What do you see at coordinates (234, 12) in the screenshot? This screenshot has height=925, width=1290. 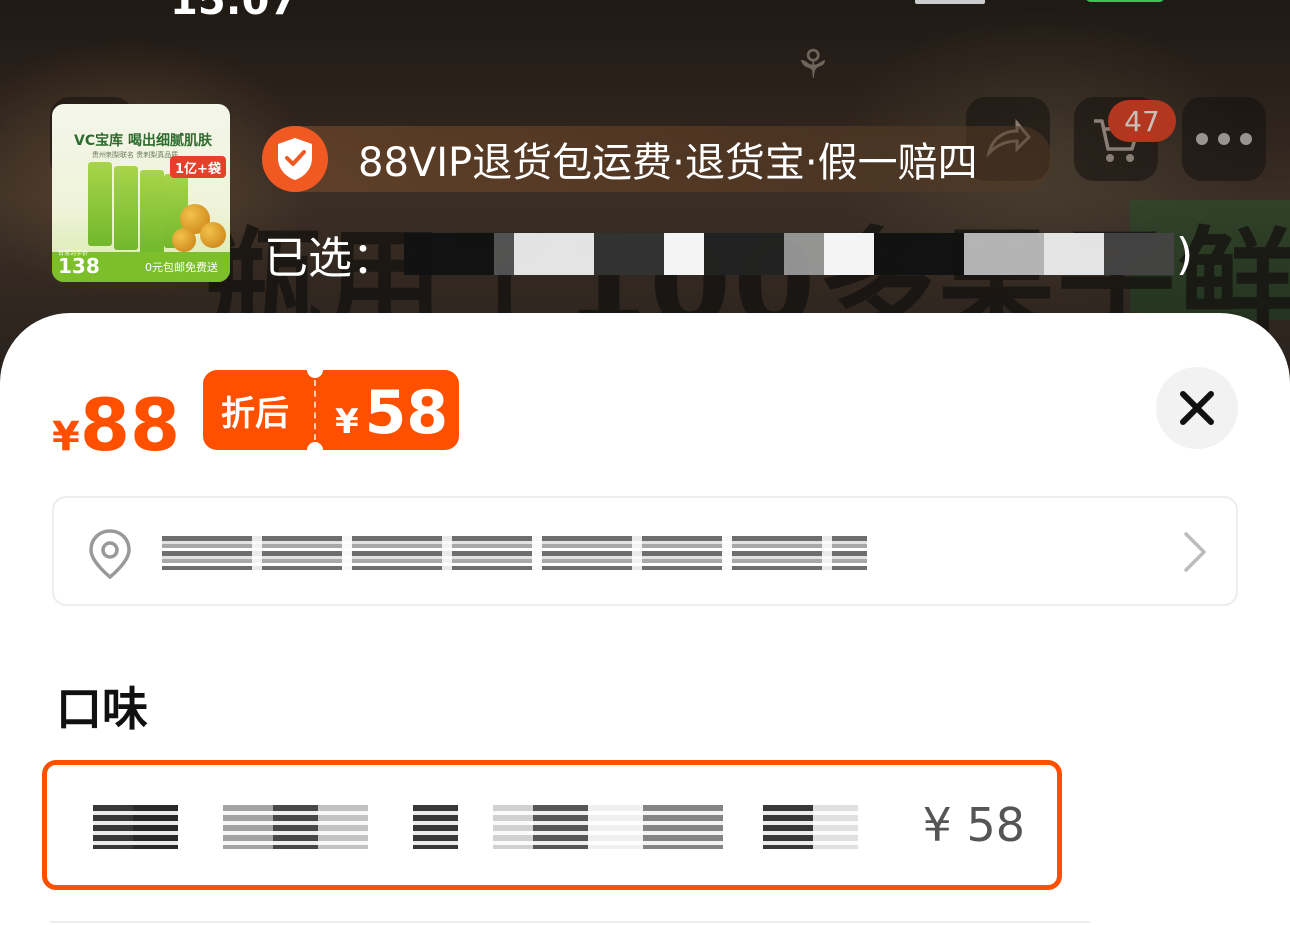 I see `status-time: 15:07` at bounding box center [234, 12].